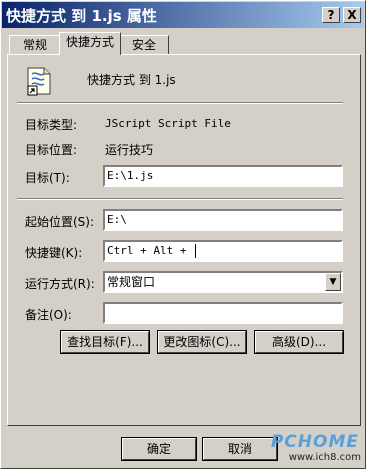 This screenshot has height=469, width=366. I want to click on watermark-site: www.ich8.com, so click(324, 457).